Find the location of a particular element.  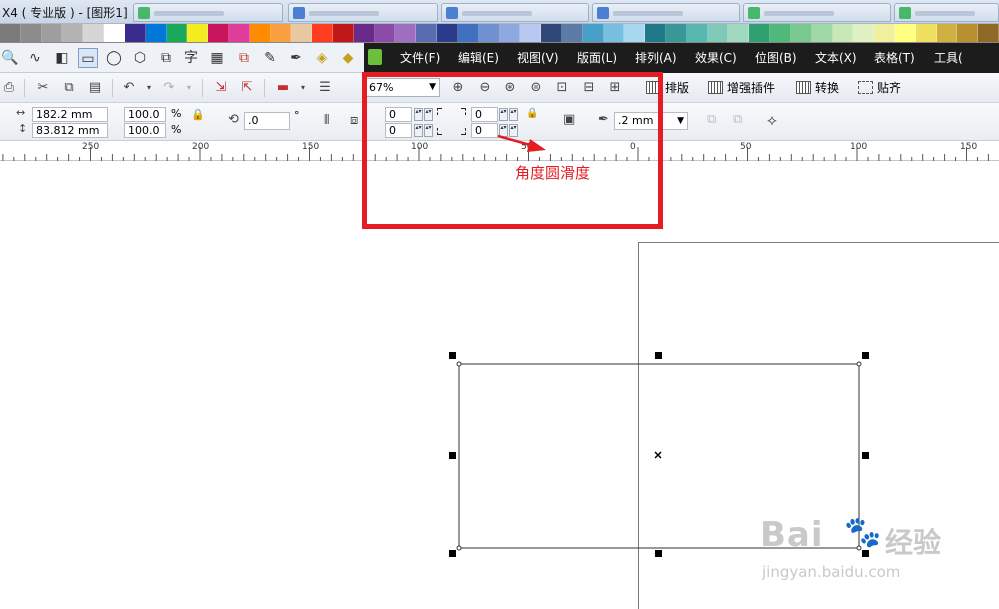

application-launcher-icon: ▬ is located at coordinates (283, 88).